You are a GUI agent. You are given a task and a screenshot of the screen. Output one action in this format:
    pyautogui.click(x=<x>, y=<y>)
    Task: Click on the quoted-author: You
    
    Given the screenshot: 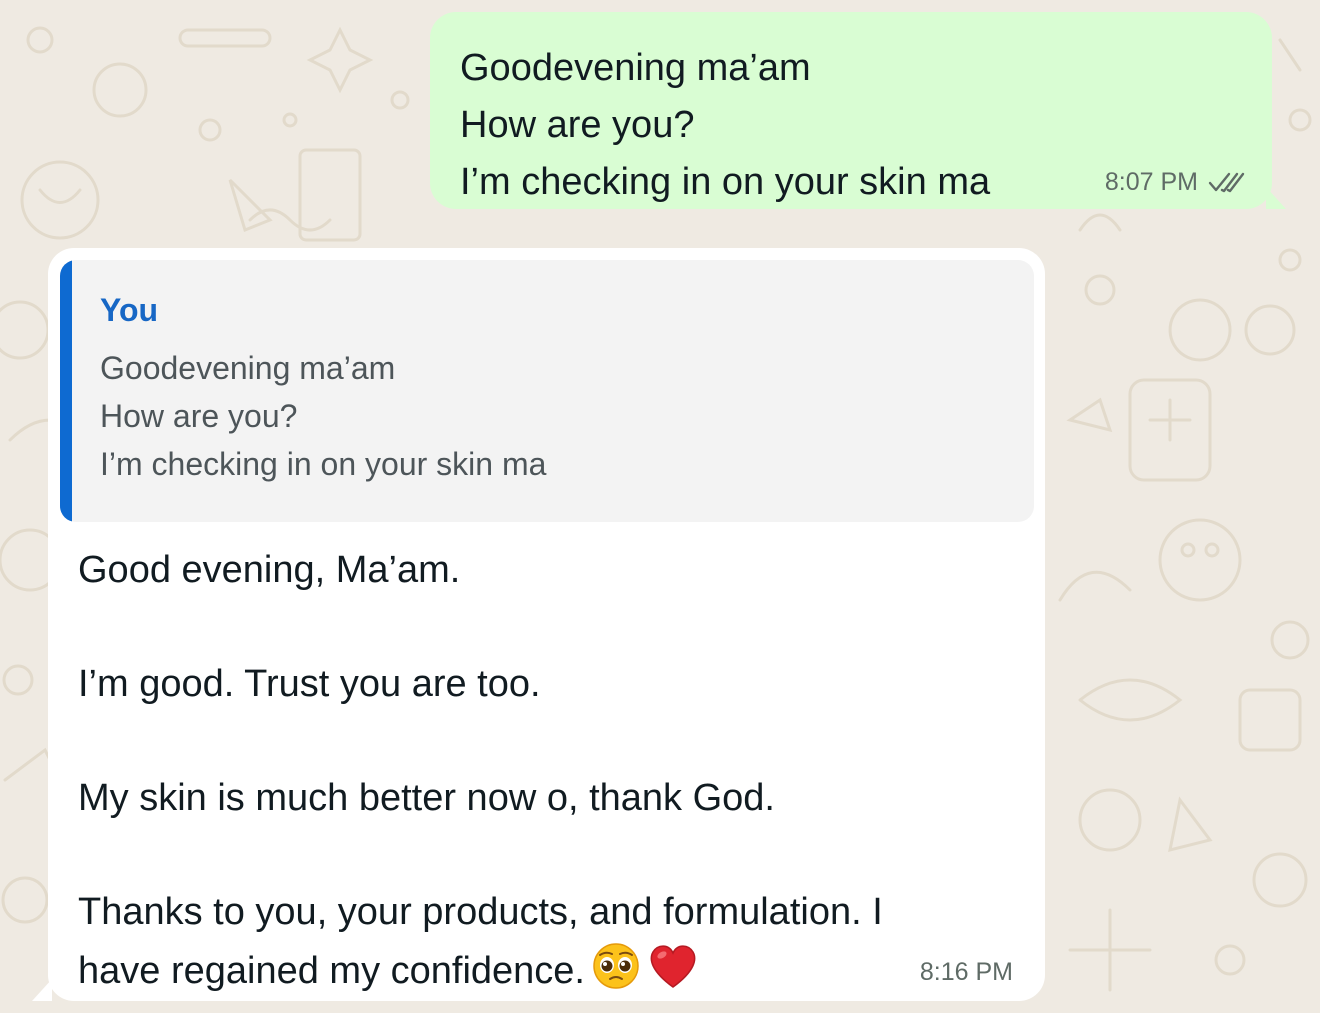 What is the action you would take?
    pyautogui.click(x=129, y=310)
    